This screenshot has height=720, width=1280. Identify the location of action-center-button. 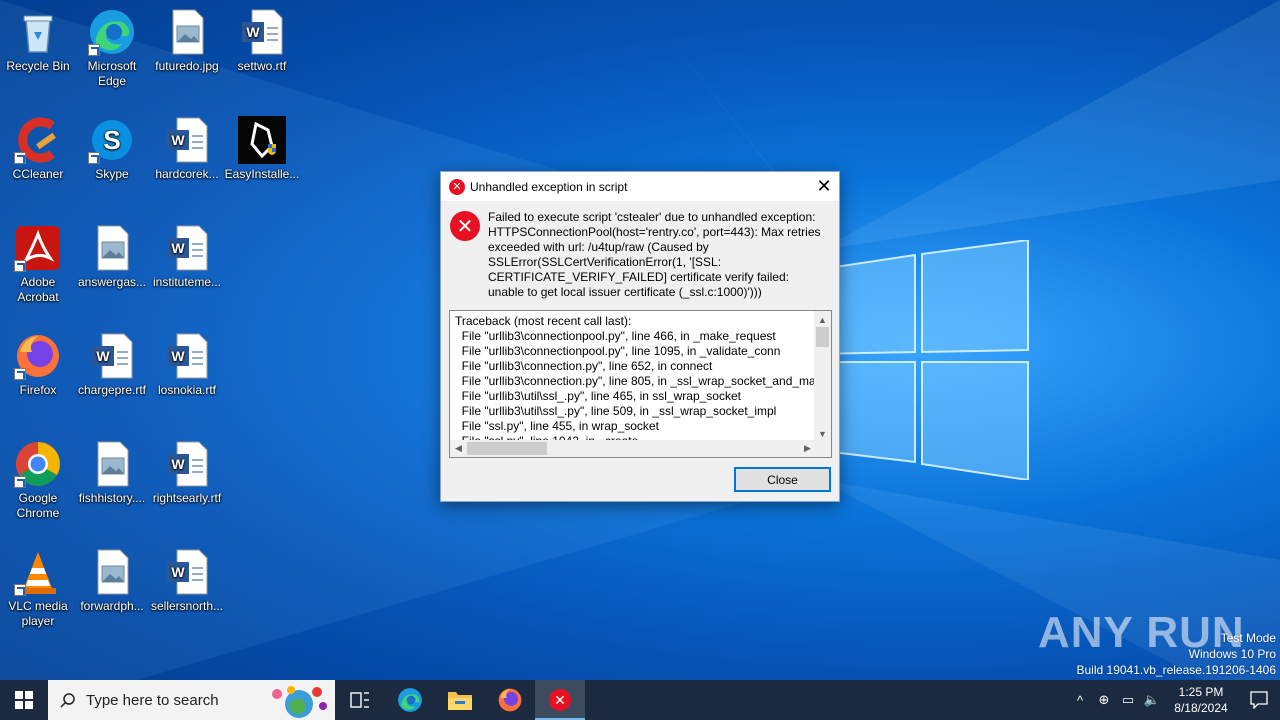
(1259, 700).